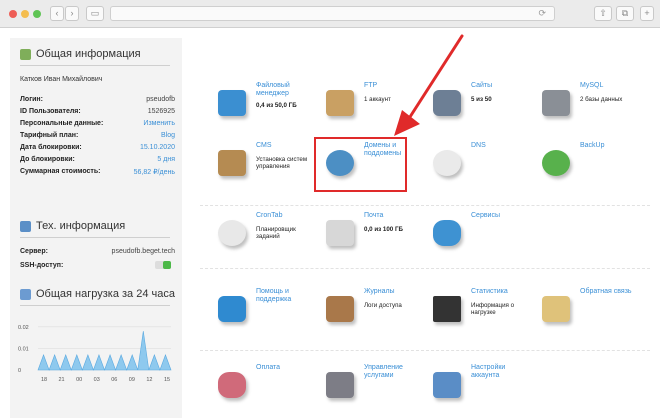  Describe the element at coordinates (72, 226) in the screenshot. I see `tech-info-heading: Тех. информация` at that location.